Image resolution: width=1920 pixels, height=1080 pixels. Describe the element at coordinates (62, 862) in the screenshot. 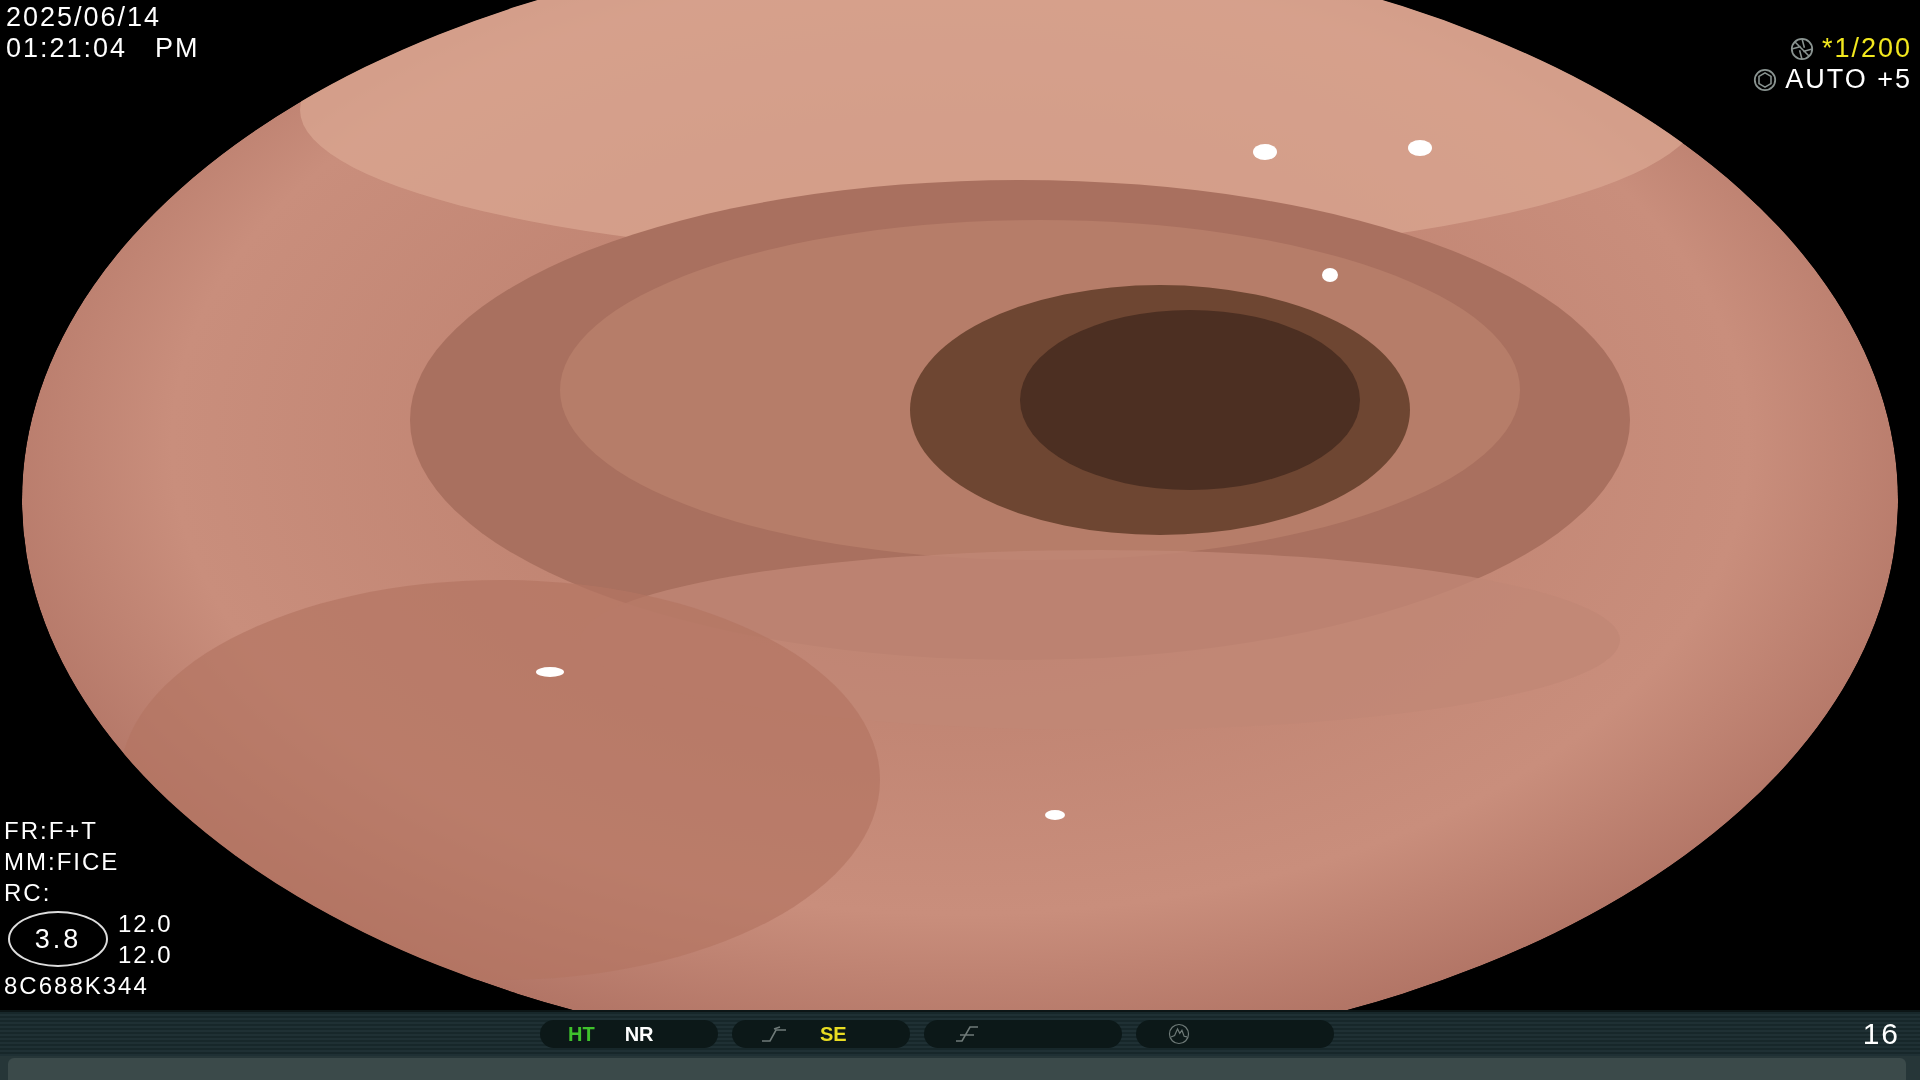

I see `setting-text: MM:FICE` at that location.